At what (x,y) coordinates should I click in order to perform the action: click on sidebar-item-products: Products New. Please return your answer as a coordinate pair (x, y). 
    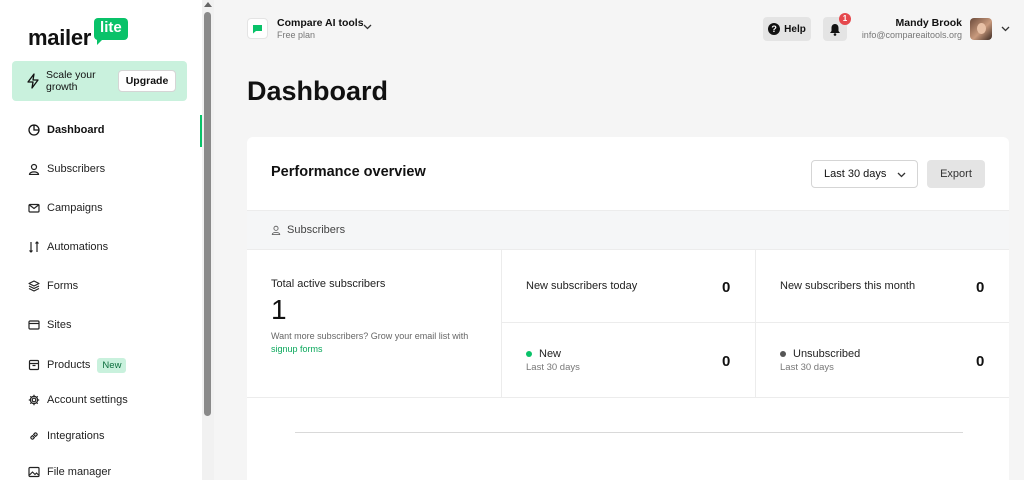
    Looking at the image, I should click on (77, 365).